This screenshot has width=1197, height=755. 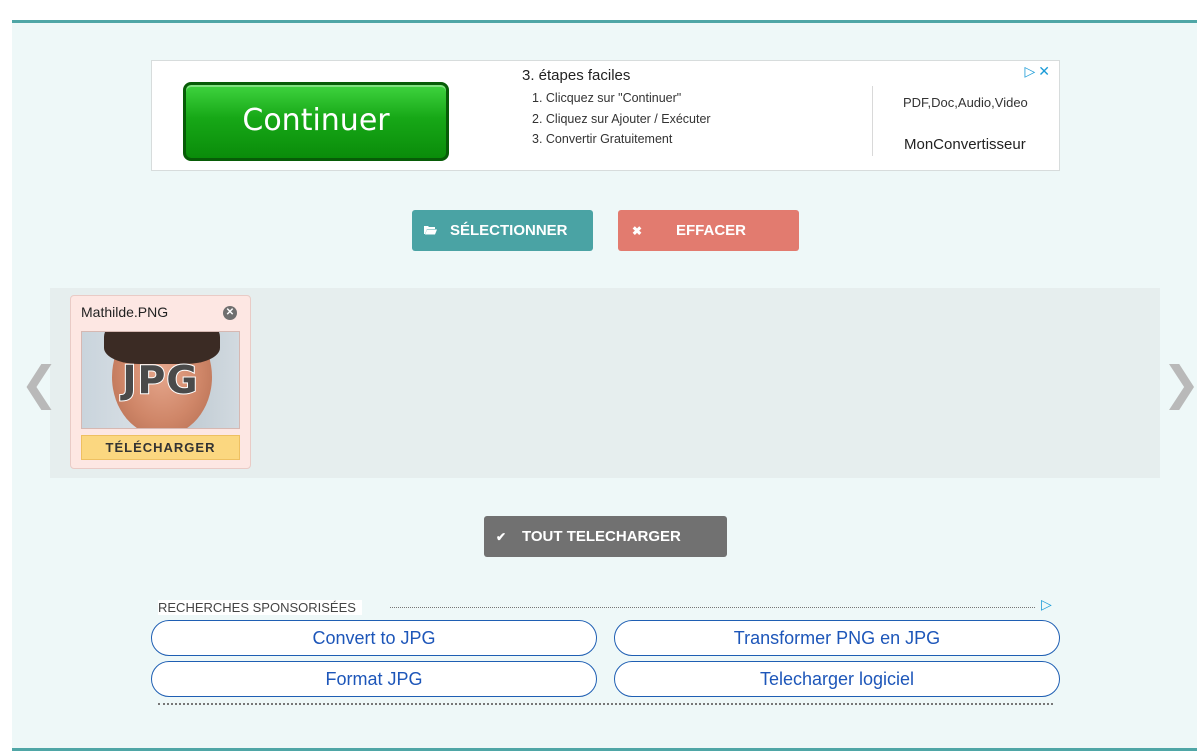 I want to click on download-all-button: ✔ TOUT TELECHARGER, so click(x=605, y=536).